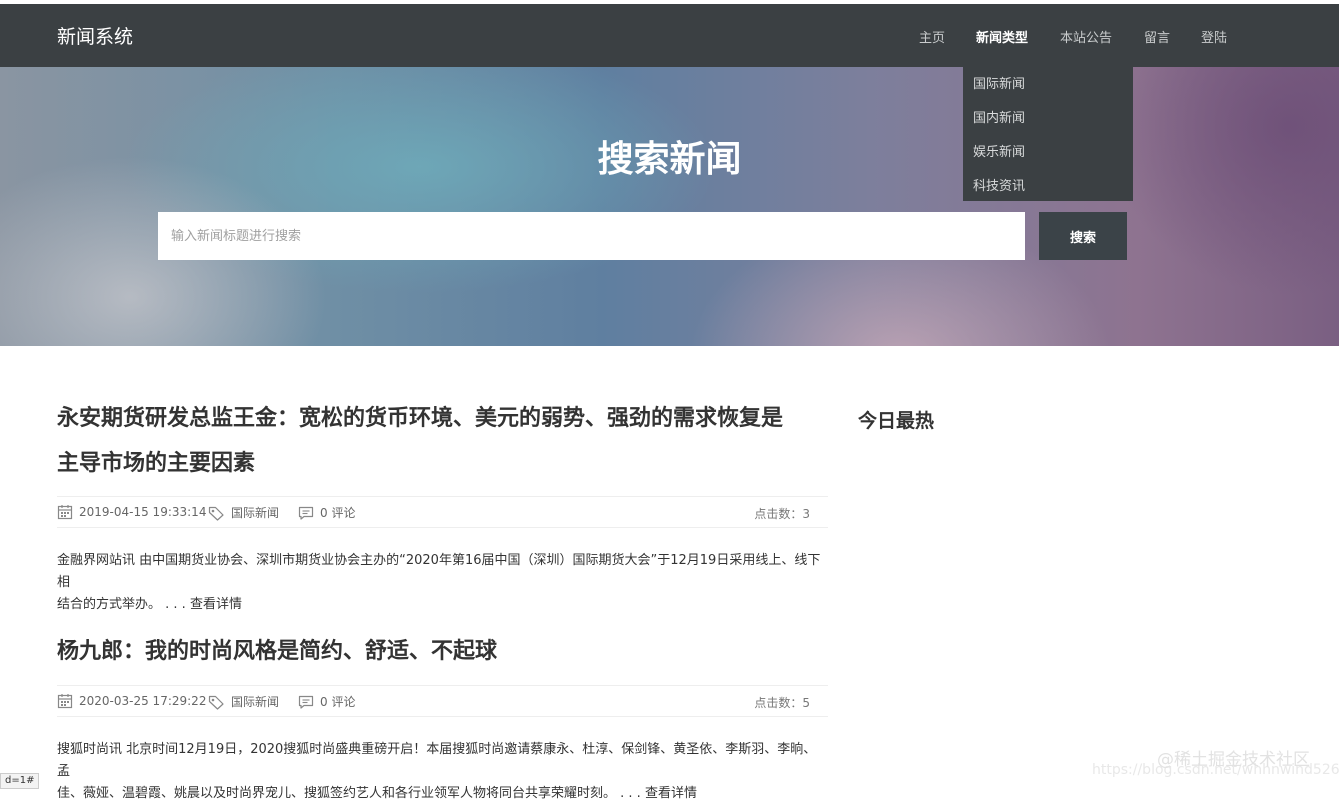 The image size is (1339, 805). What do you see at coordinates (1002, 36) in the screenshot?
I see `nav-item-news-types: 新闻类型` at bounding box center [1002, 36].